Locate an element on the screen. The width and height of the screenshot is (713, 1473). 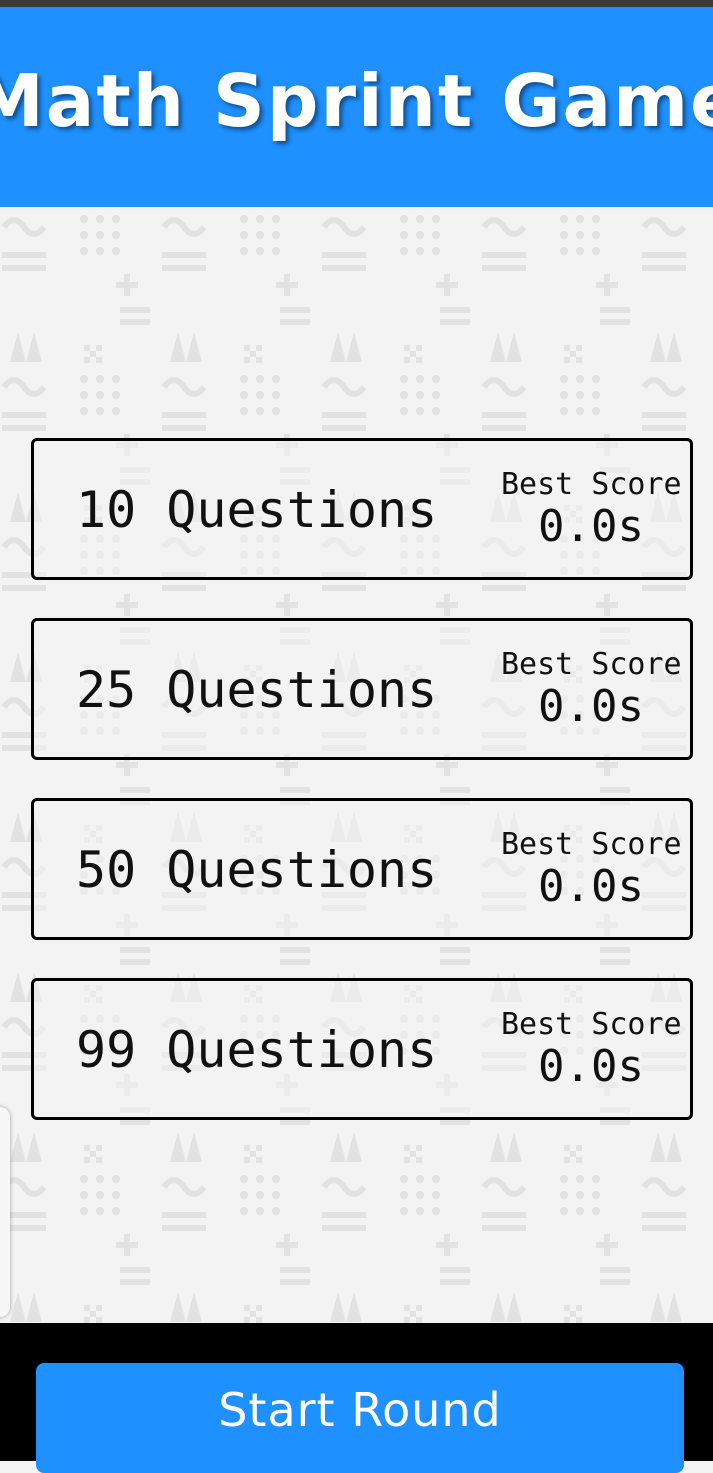
app-header: Math Sprint Game is located at coordinates (356, 107).